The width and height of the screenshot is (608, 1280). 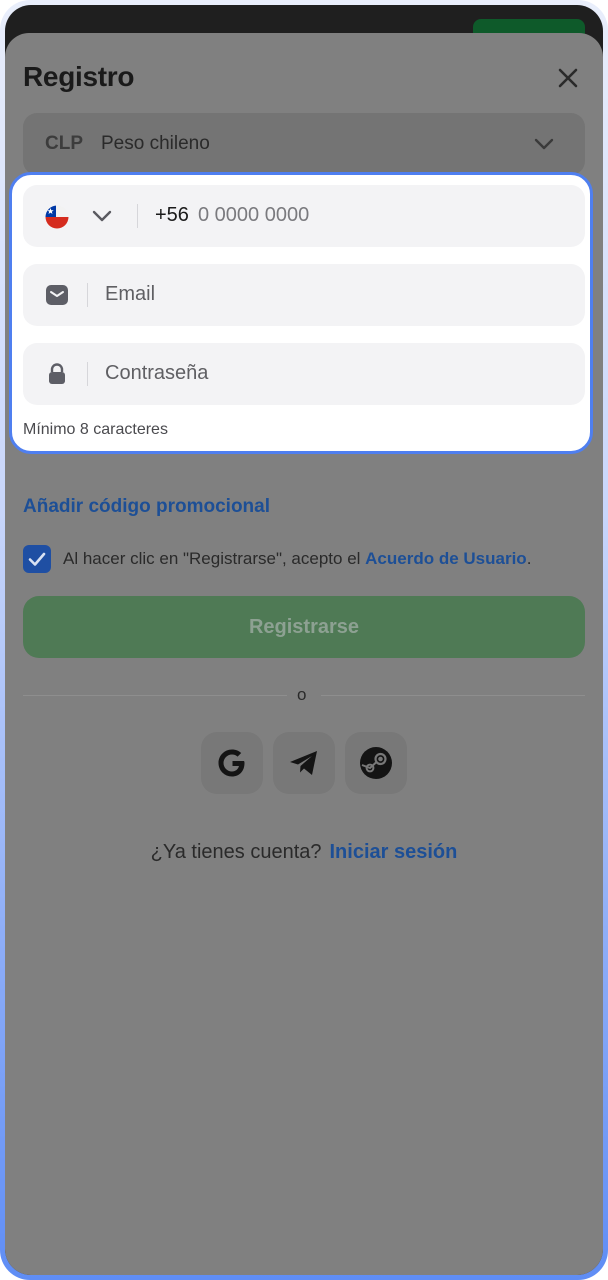 I want to click on close-icon, so click(x=568, y=78).